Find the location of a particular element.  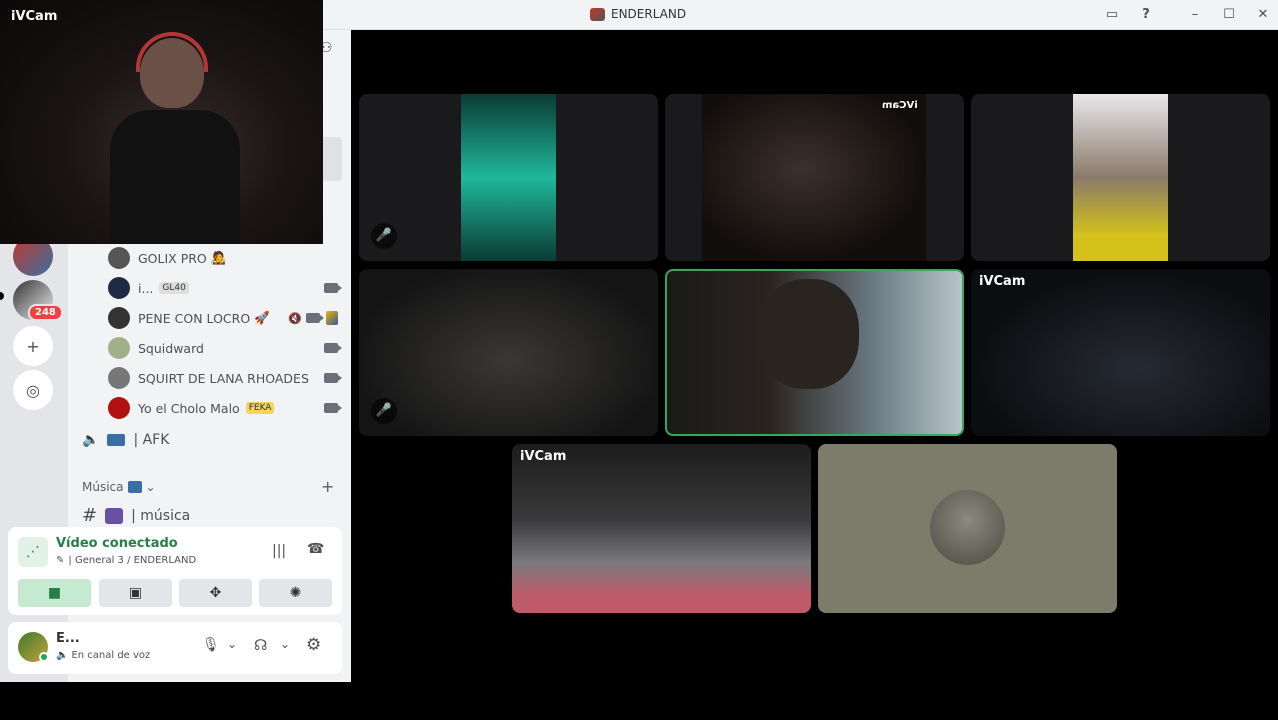

close-button: ✕ is located at coordinates (1263, 15).